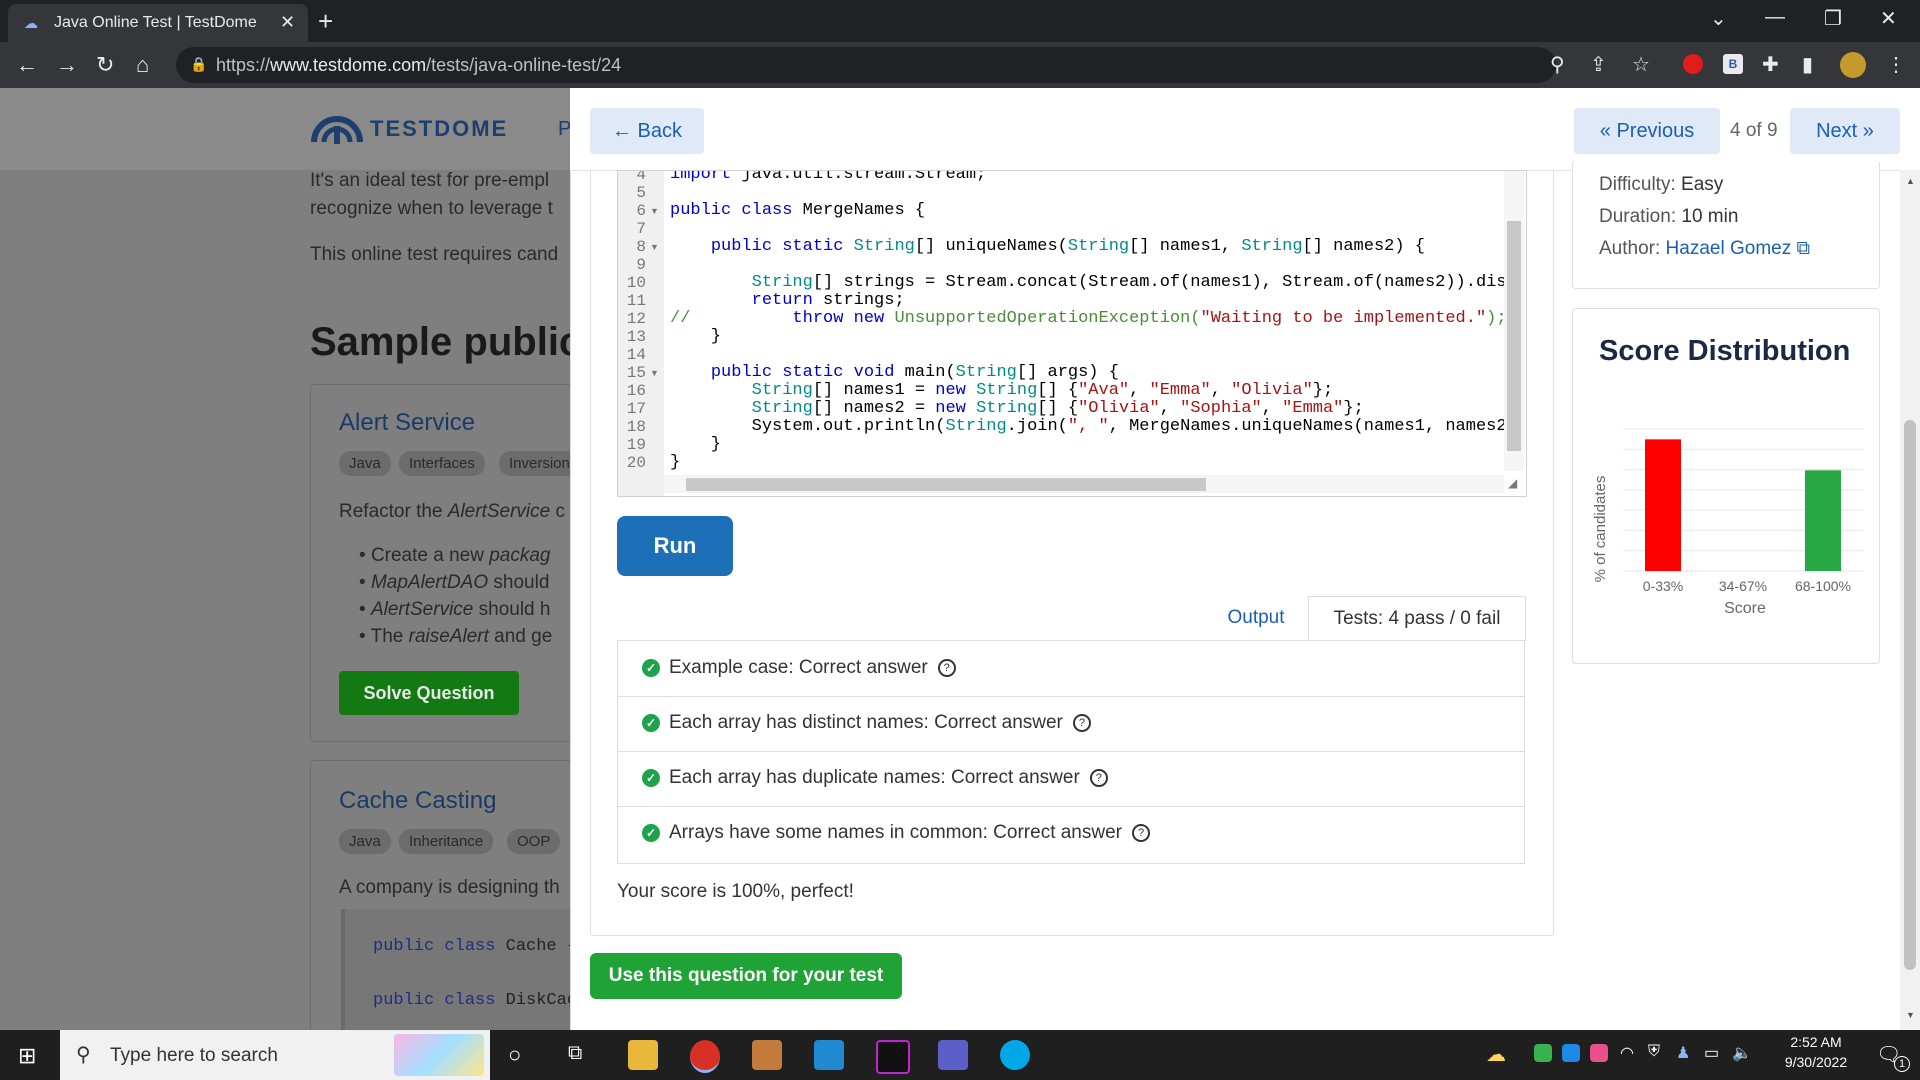 The height and width of the screenshot is (1080, 1920). Describe the element at coordinates (1711, 1053) in the screenshot. I see `battery-icon: ▭` at that location.